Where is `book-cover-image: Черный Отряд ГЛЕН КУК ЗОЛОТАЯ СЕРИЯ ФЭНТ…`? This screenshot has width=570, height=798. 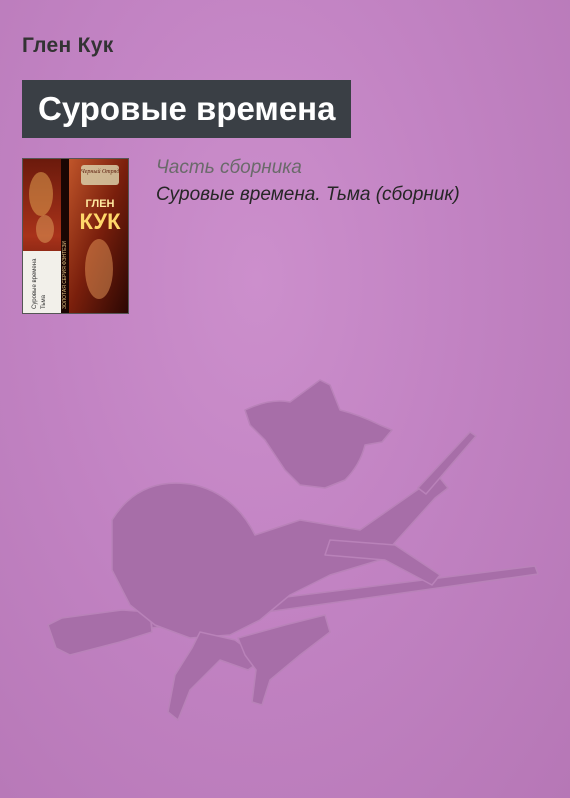
book-cover-image: Черный Отряд ГЛЕН КУК ЗОЛОТАЯ СЕРИЯ ФЭНТ… is located at coordinates (75, 236).